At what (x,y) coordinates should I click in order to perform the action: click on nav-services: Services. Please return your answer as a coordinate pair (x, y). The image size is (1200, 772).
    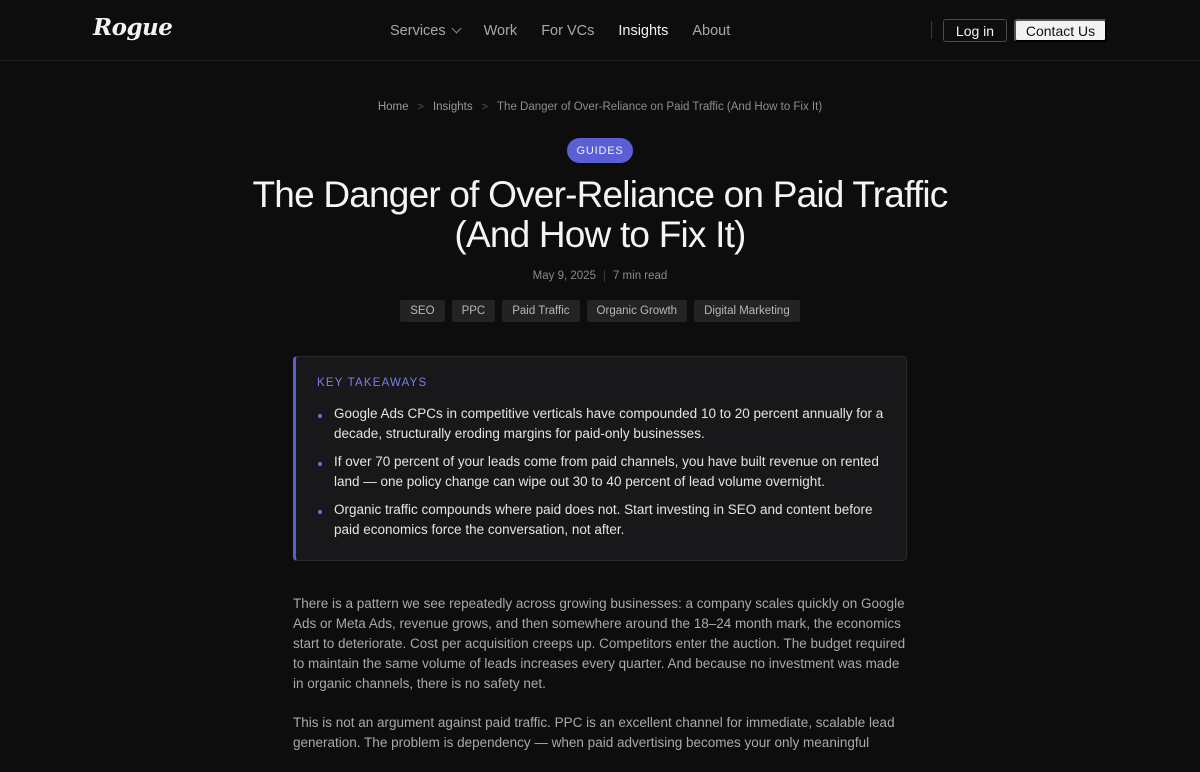
    Looking at the image, I should click on (426, 30).